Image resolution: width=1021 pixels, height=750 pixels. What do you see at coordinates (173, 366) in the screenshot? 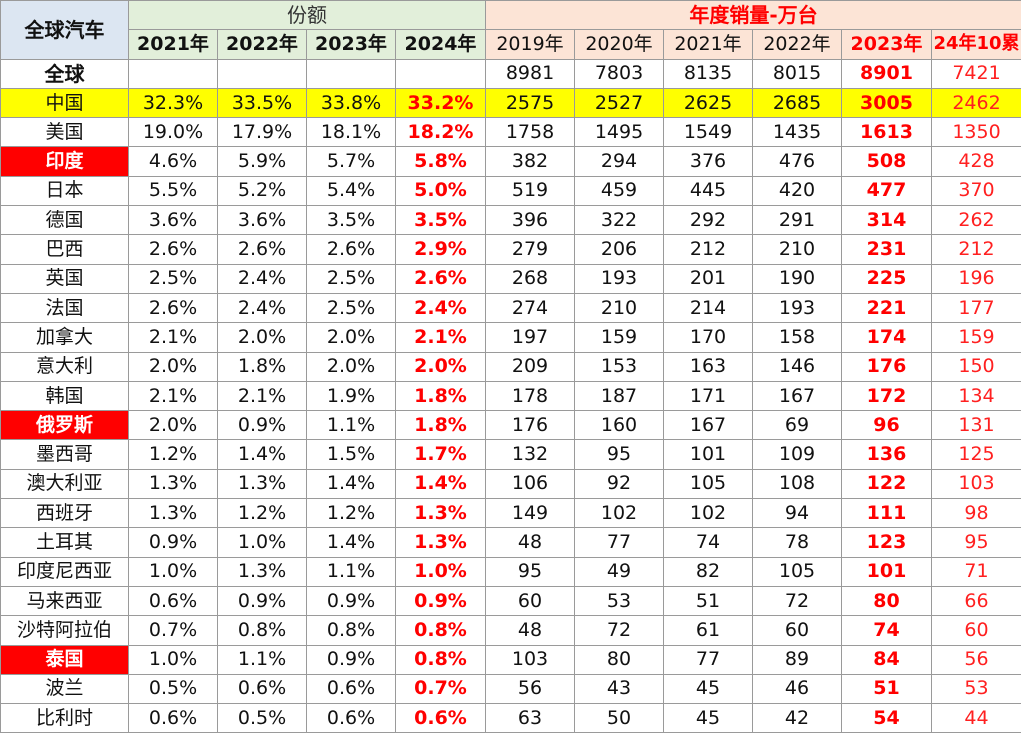
I see `share-cell: 2.0%` at bounding box center [173, 366].